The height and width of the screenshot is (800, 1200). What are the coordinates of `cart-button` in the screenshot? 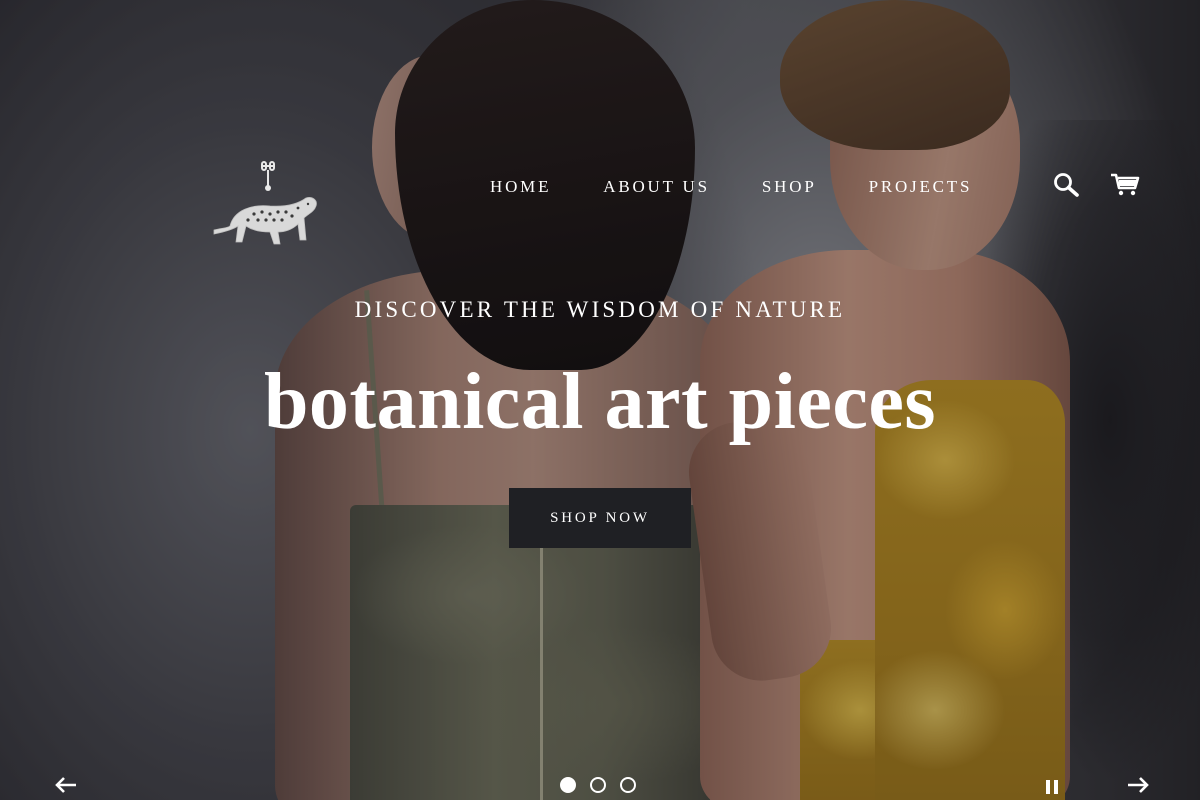 It's located at (1125, 184).